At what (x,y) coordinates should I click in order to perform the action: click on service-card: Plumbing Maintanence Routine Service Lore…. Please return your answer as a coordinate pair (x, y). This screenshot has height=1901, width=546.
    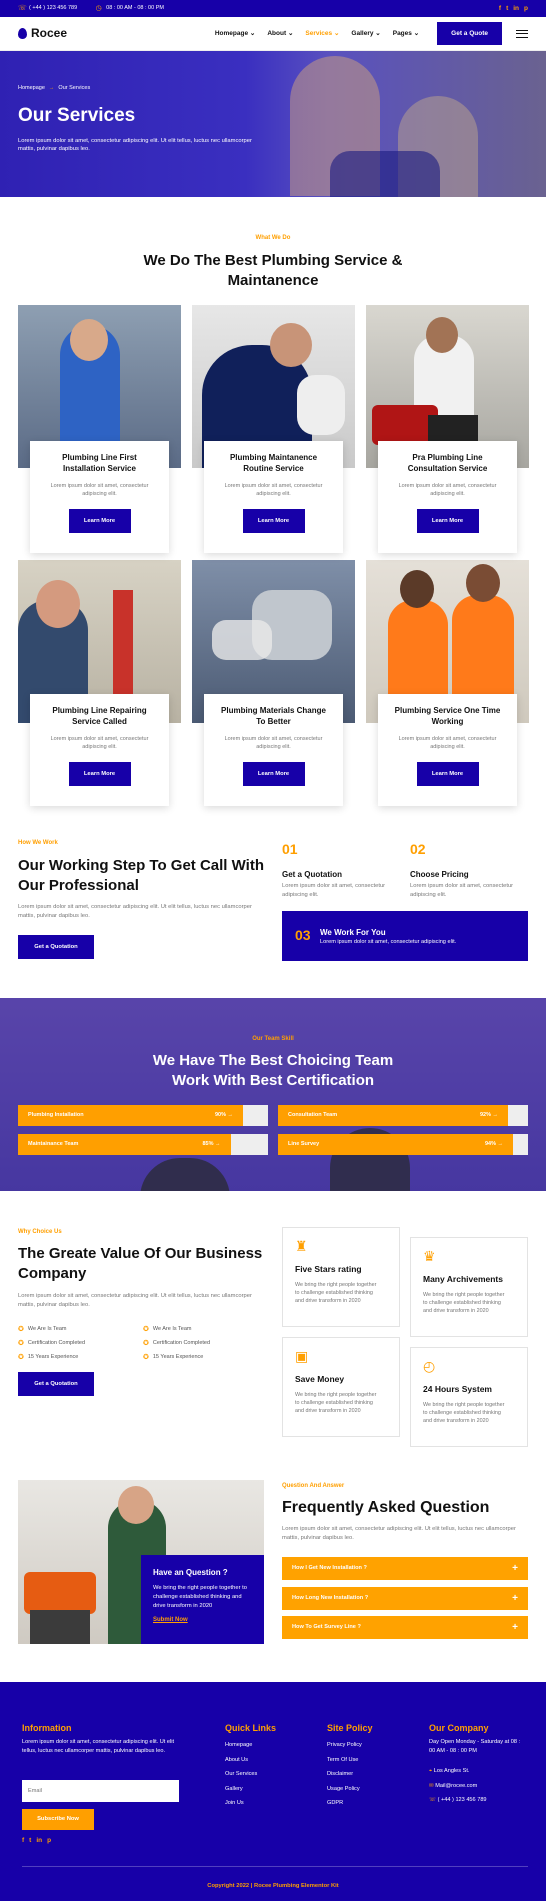
    Looking at the image, I should click on (273, 497).